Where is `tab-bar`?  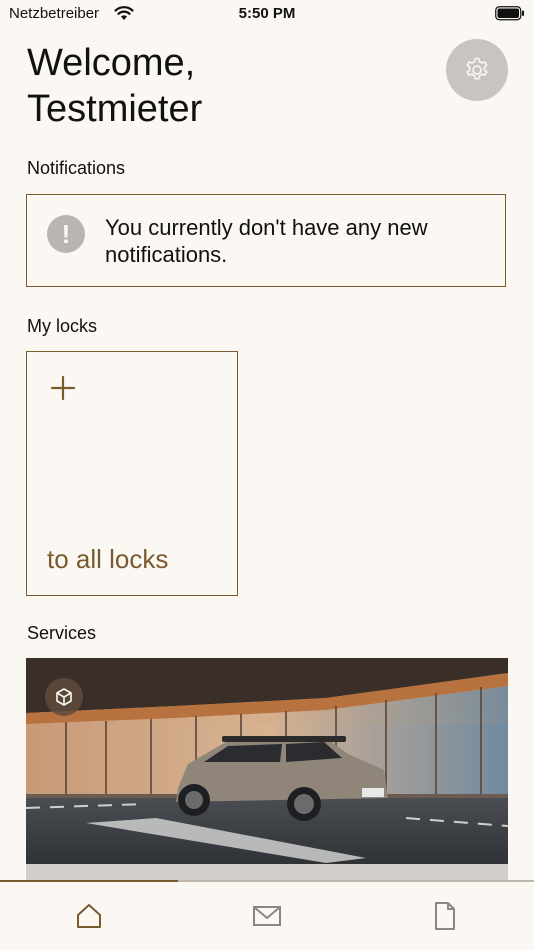 tab-bar is located at coordinates (267, 915).